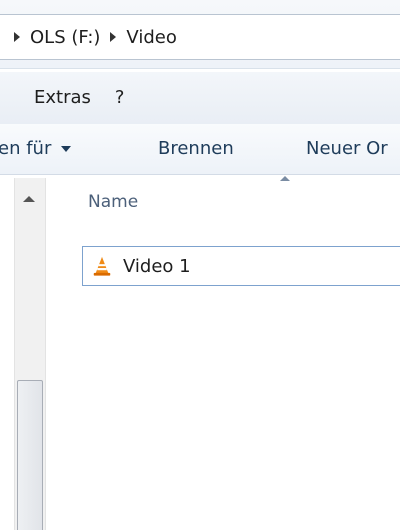  What do you see at coordinates (66, 149) in the screenshot?
I see `dropdown-arrow-icon` at bounding box center [66, 149].